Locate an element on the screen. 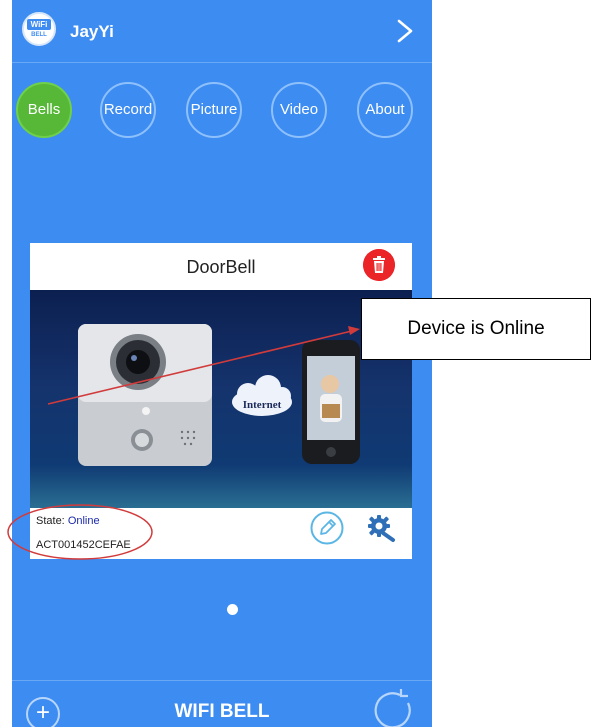  main-tabs: Bells Record Picture Video About is located at coordinates (222, 111).